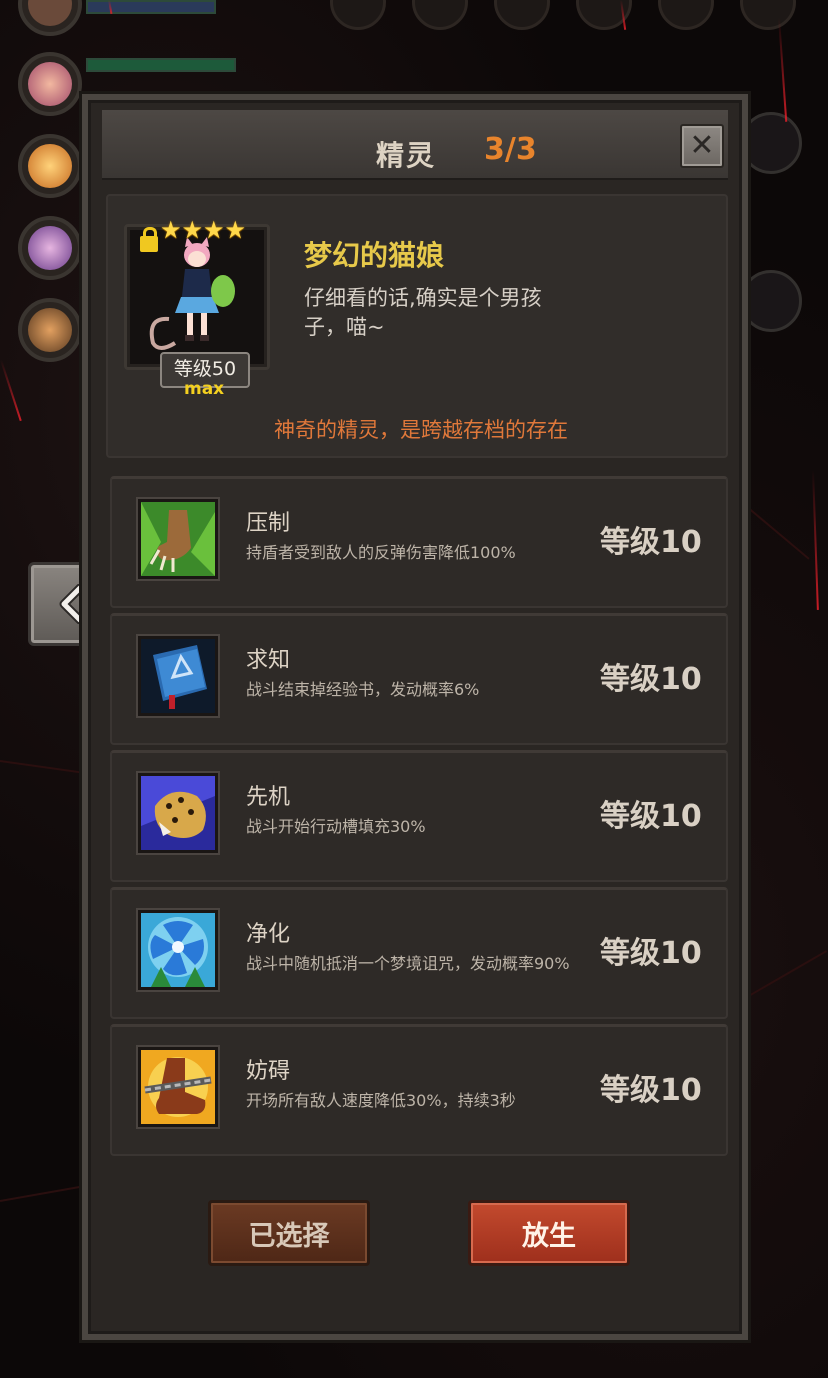 Image resolution: width=828 pixels, height=1378 pixels. What do you see at coordinates (289, 1233) in the screenshot?
I see `selected-button: 已选择` at bounding box center [289, 1233].